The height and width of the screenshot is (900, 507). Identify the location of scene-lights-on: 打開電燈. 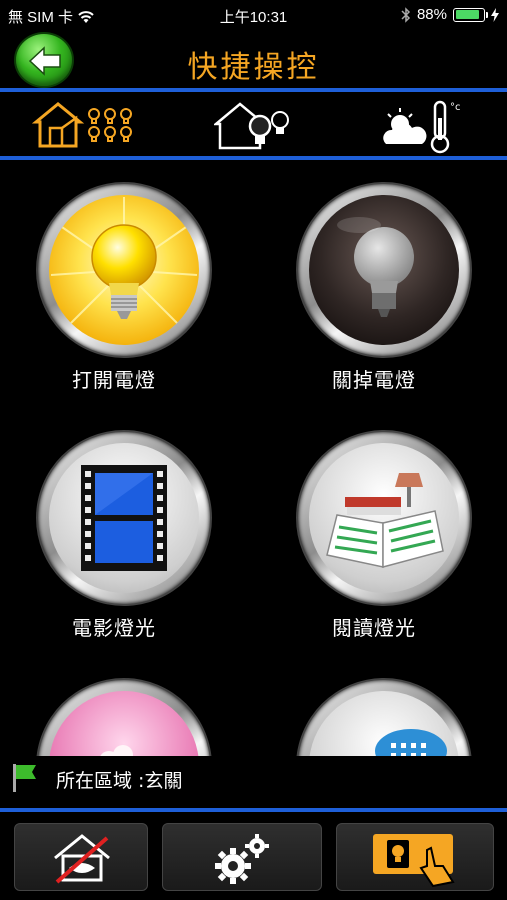
(114, 286).